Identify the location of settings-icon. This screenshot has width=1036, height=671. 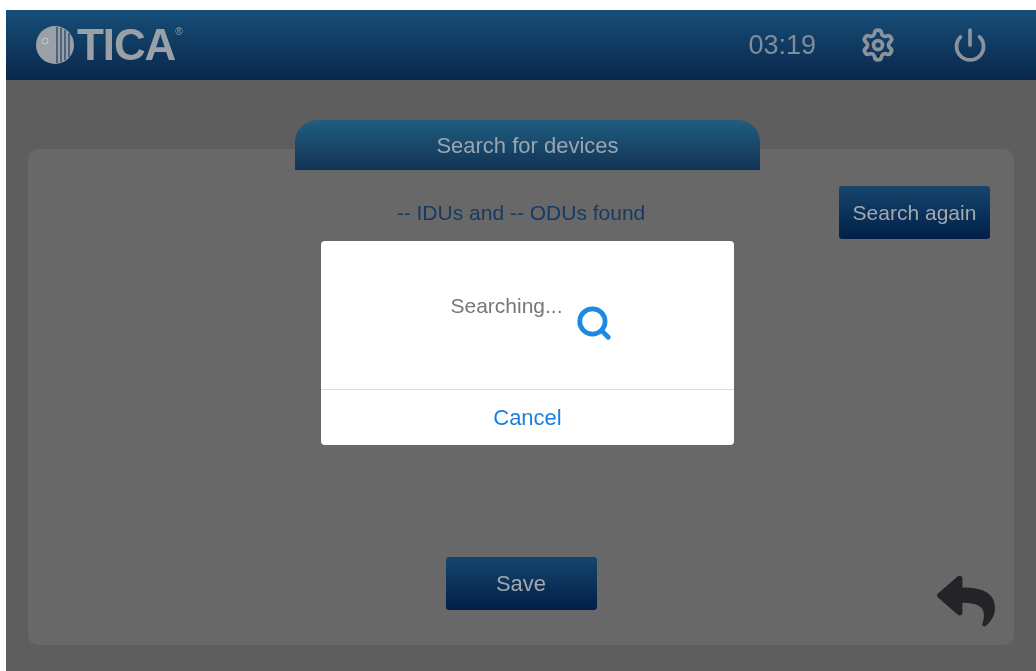
(878, 45).